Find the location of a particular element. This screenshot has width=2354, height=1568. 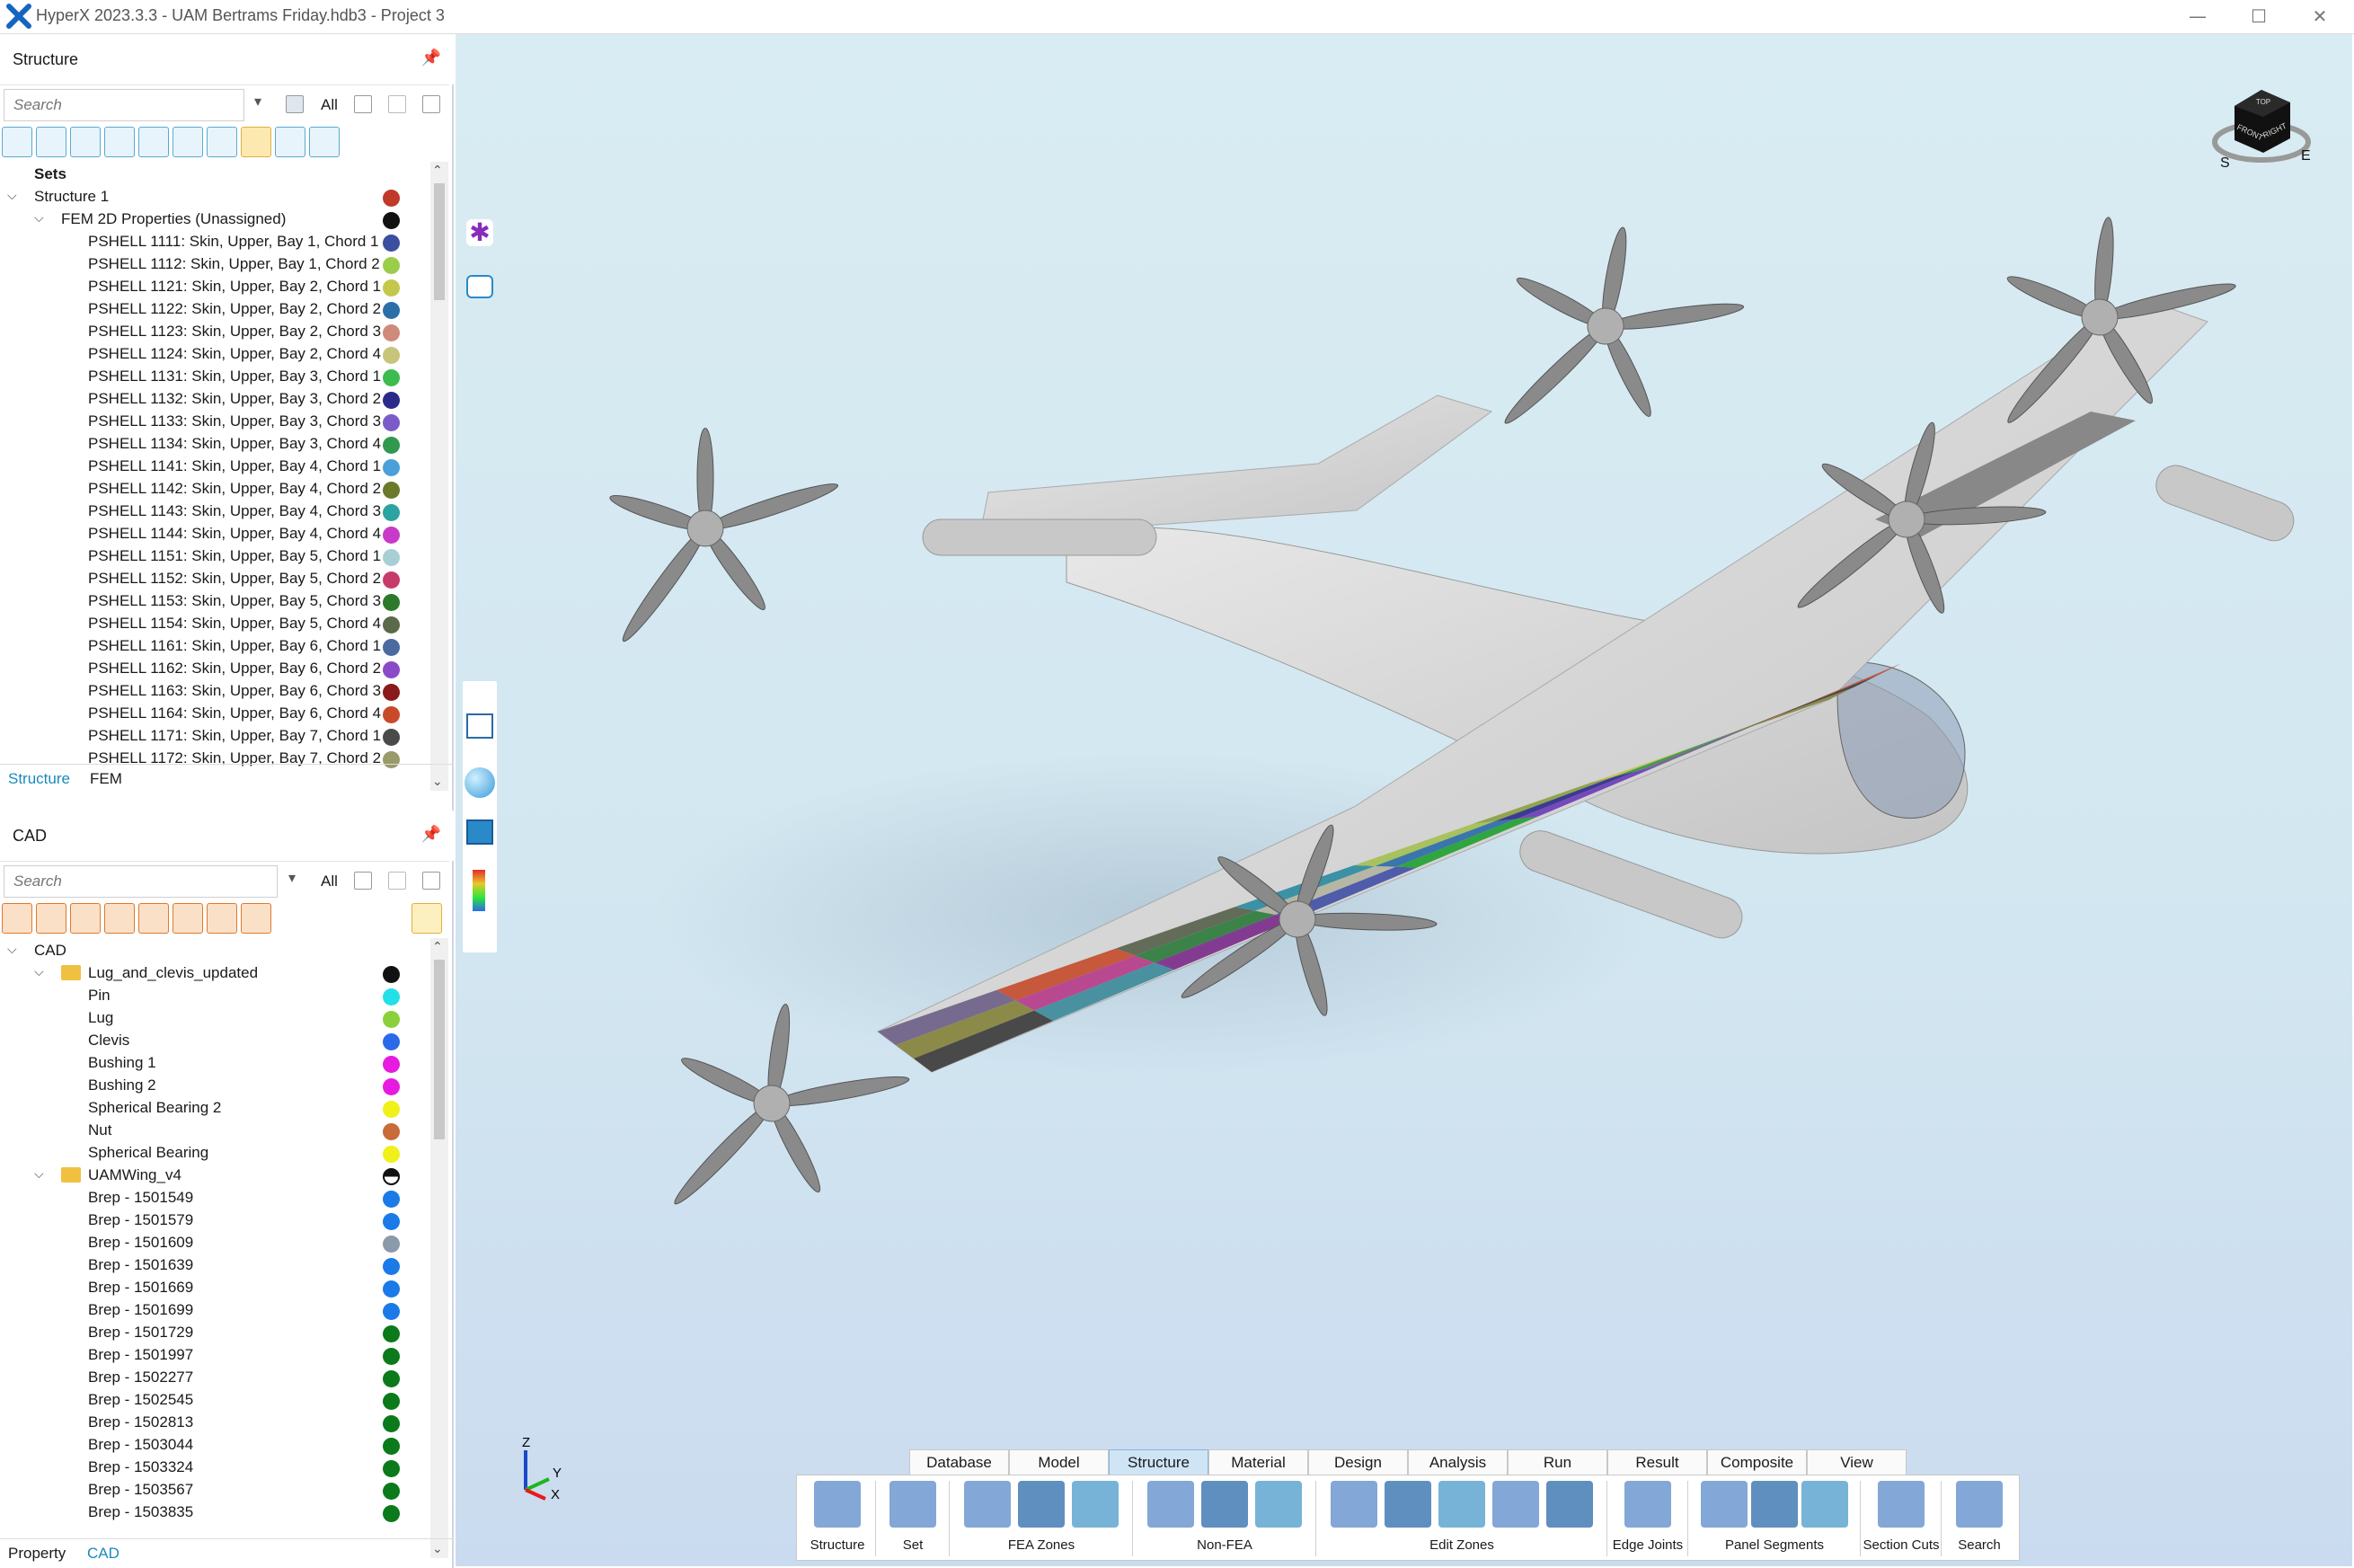

surface-icon is located at coordinates (85, 919).